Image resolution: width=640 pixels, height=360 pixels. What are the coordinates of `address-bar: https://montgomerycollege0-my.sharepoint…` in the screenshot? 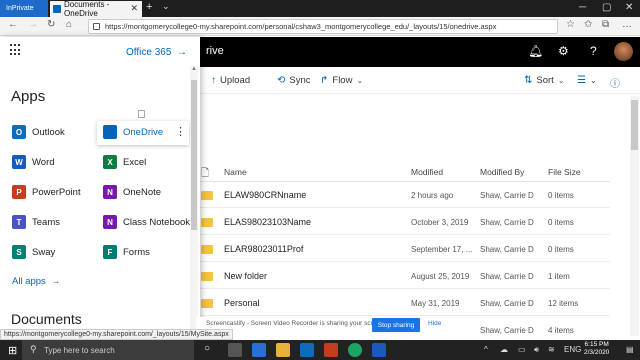 It's located at (323, 26).